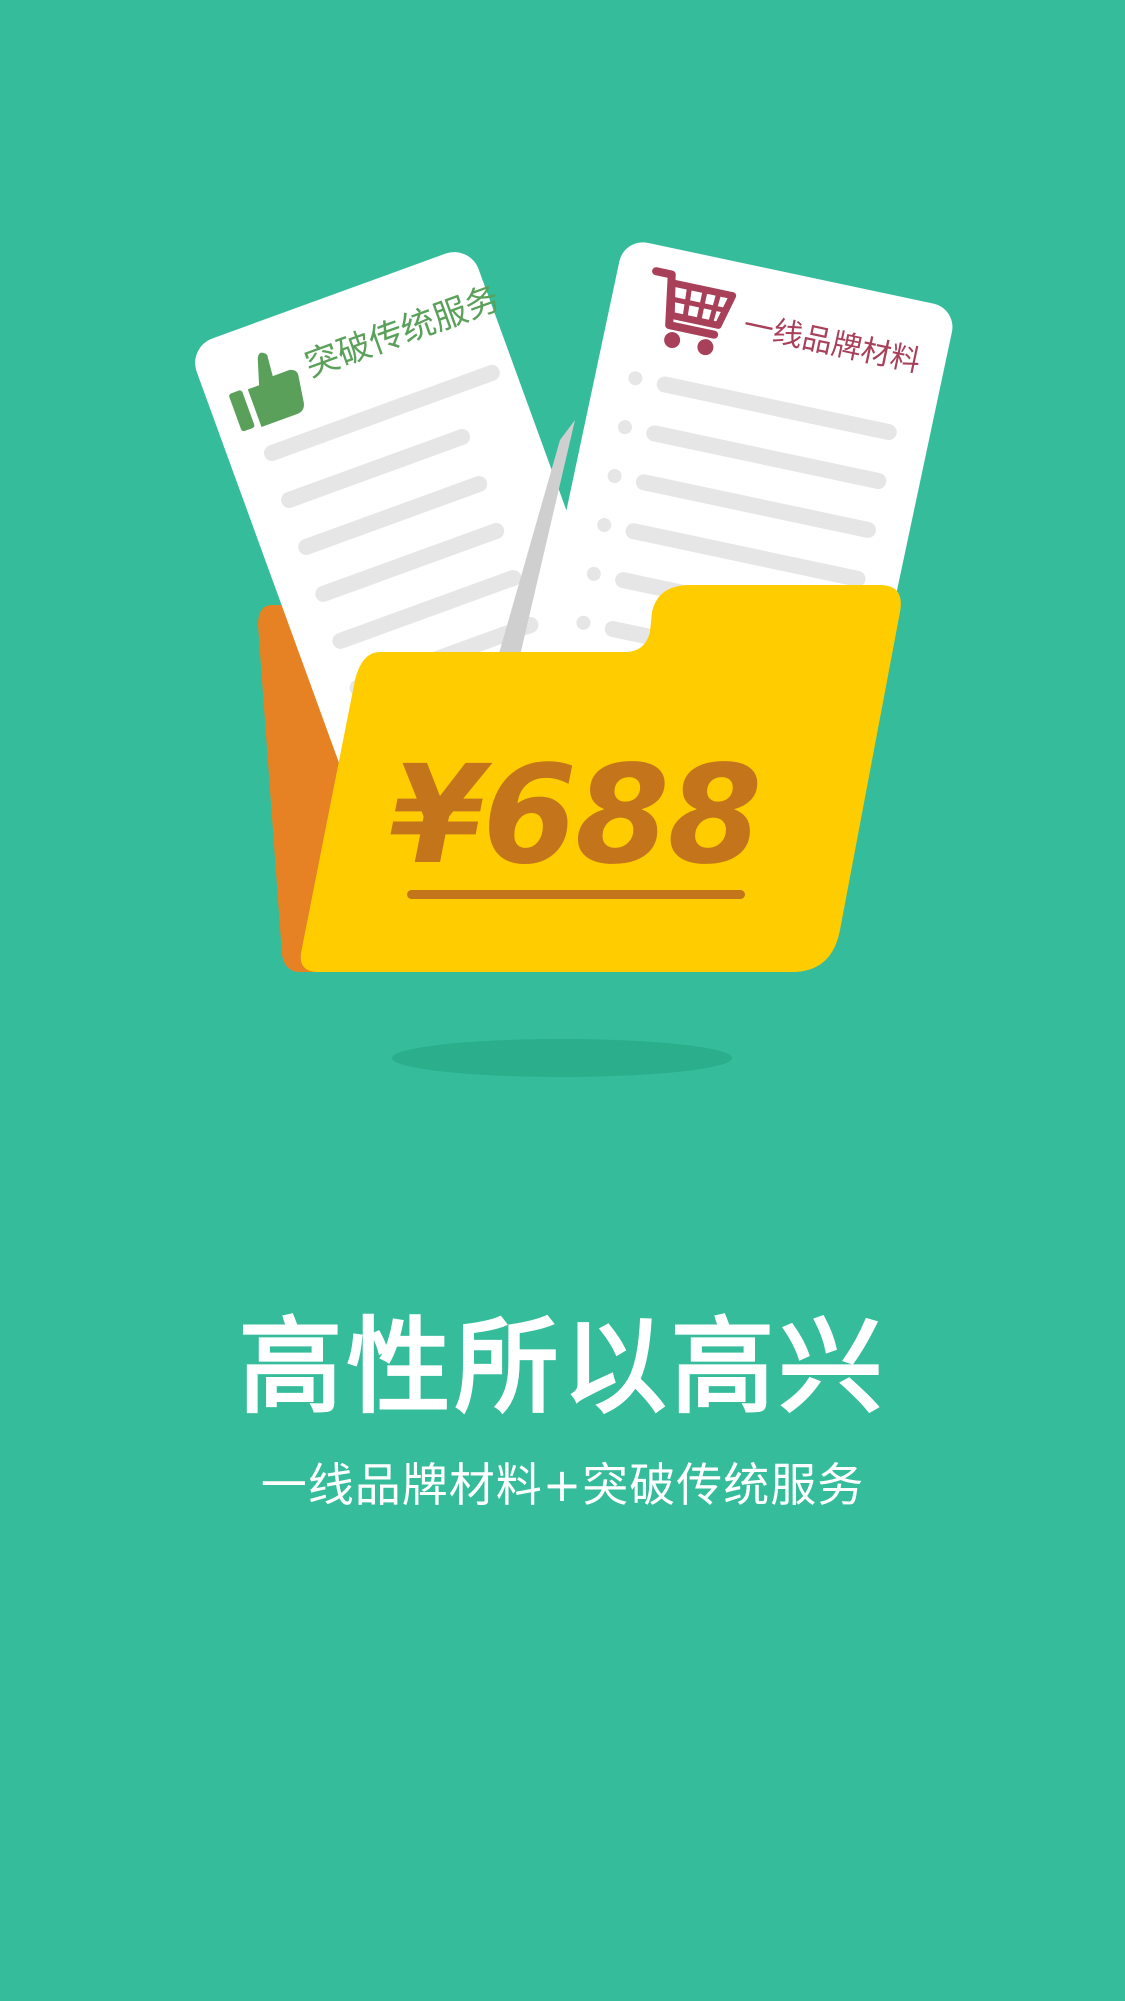  What do you see at coordinates (575, 816) in the screenshot?
I see `price-label: ¥688` at bounding box center [575, 816].